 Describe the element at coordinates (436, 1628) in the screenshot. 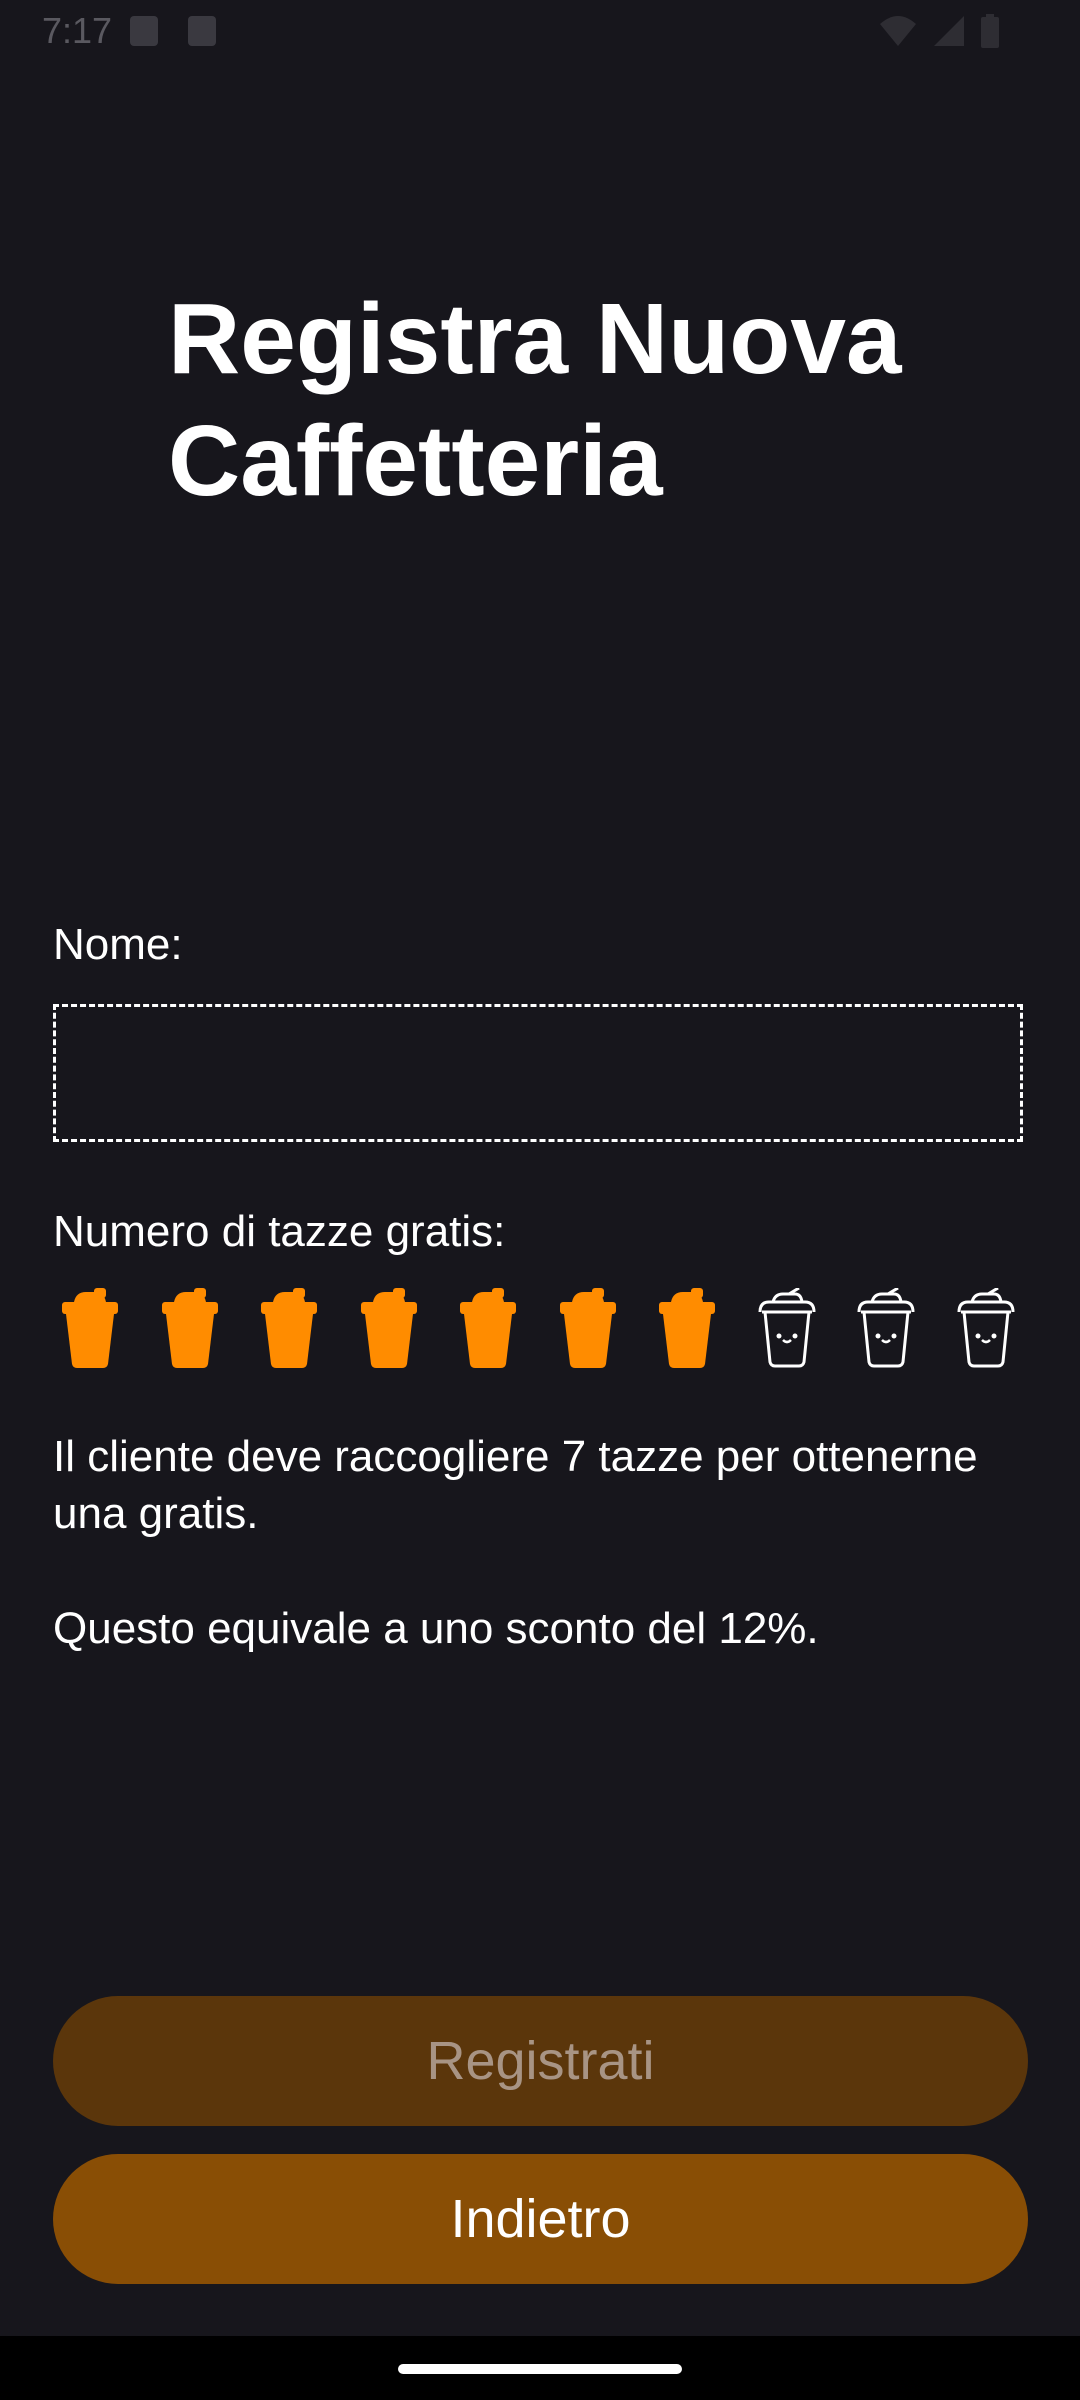

I see `discount-description: Questo equivale a uno sconto del 12%.` at that location.